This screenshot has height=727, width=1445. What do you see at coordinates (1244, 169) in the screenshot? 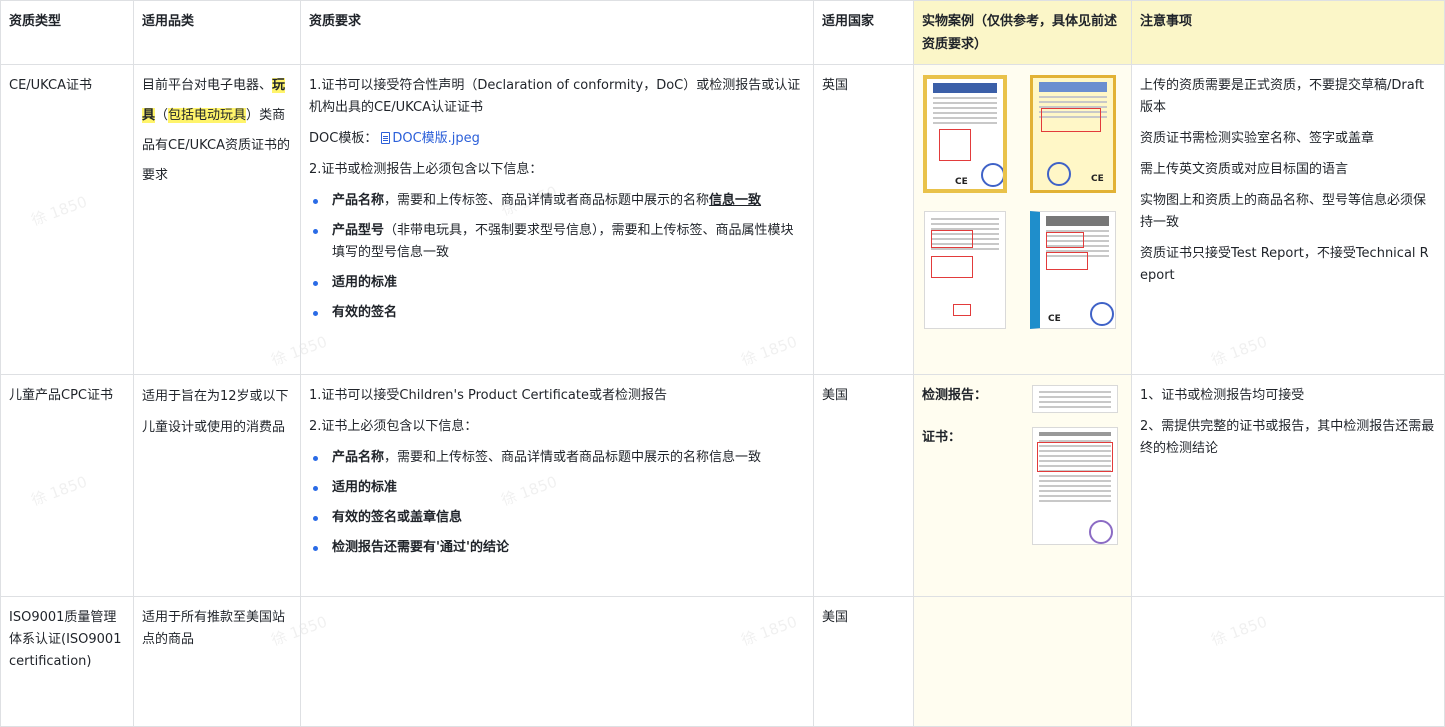
I see `note-text: 需上传英文资质或对应目标国的语言` at bounding box center [1244, 169].